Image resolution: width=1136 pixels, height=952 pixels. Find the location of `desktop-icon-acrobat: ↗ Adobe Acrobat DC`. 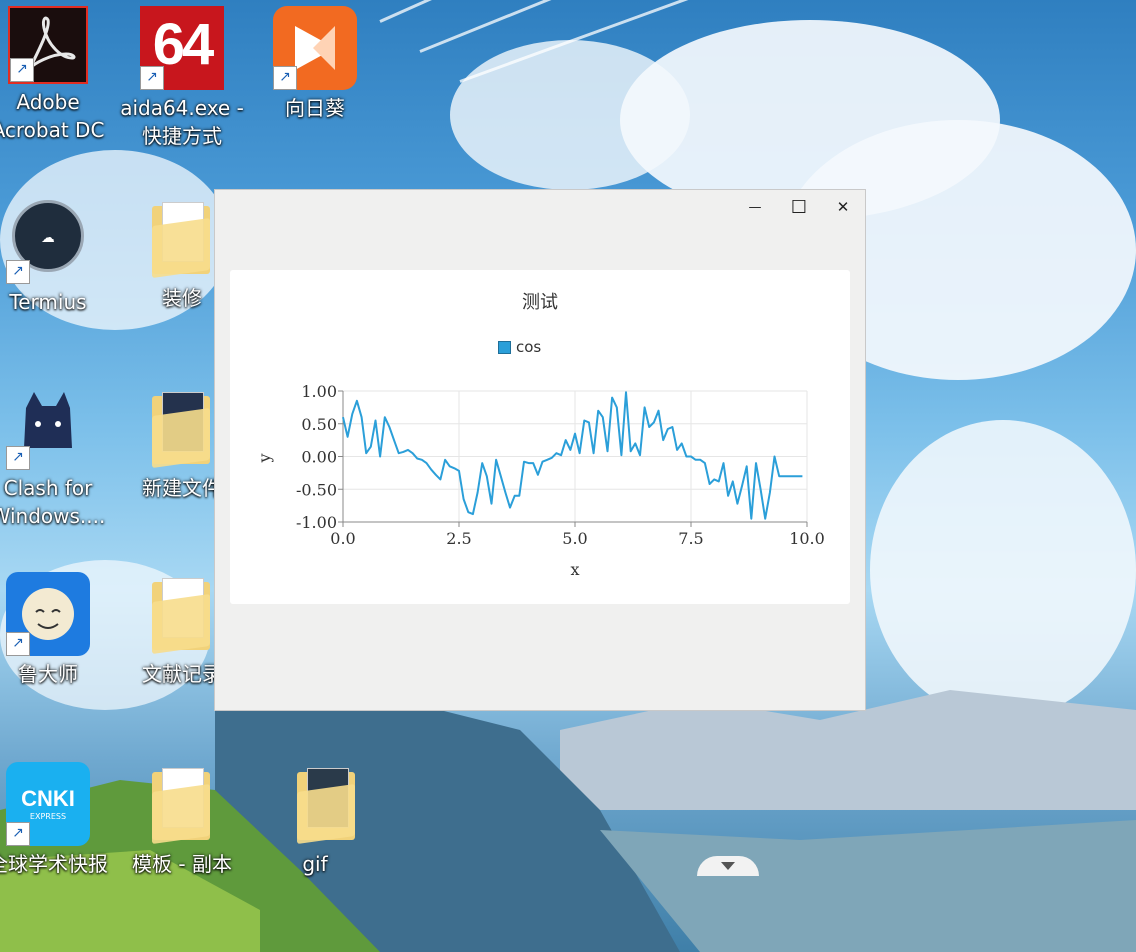

desktop-icon-acrobat: ↗ Adobe Acrobat DC is located at coordinates (56, 75).